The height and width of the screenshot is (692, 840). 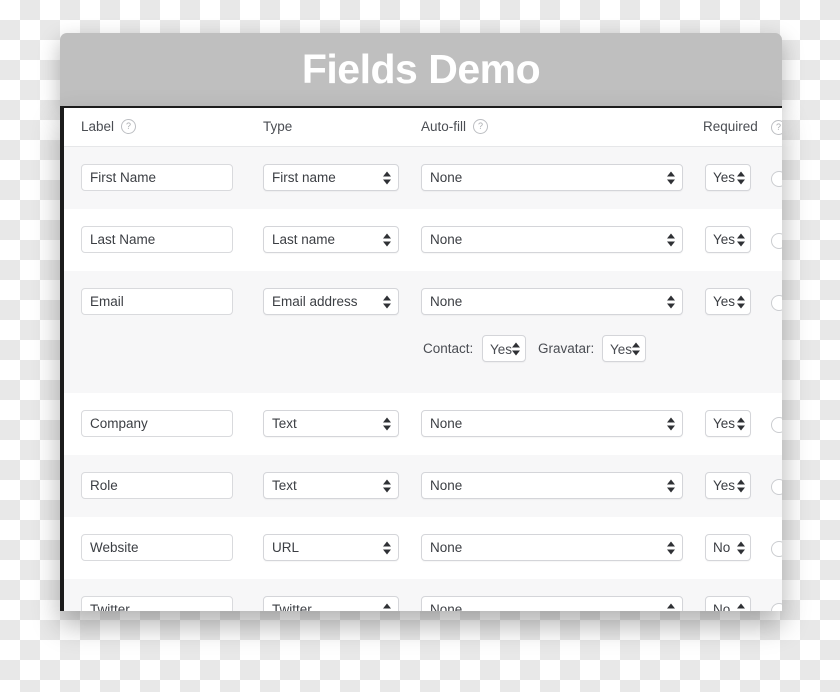 I want to click on page-title: Fields Demo, so click(x=421, y=69).